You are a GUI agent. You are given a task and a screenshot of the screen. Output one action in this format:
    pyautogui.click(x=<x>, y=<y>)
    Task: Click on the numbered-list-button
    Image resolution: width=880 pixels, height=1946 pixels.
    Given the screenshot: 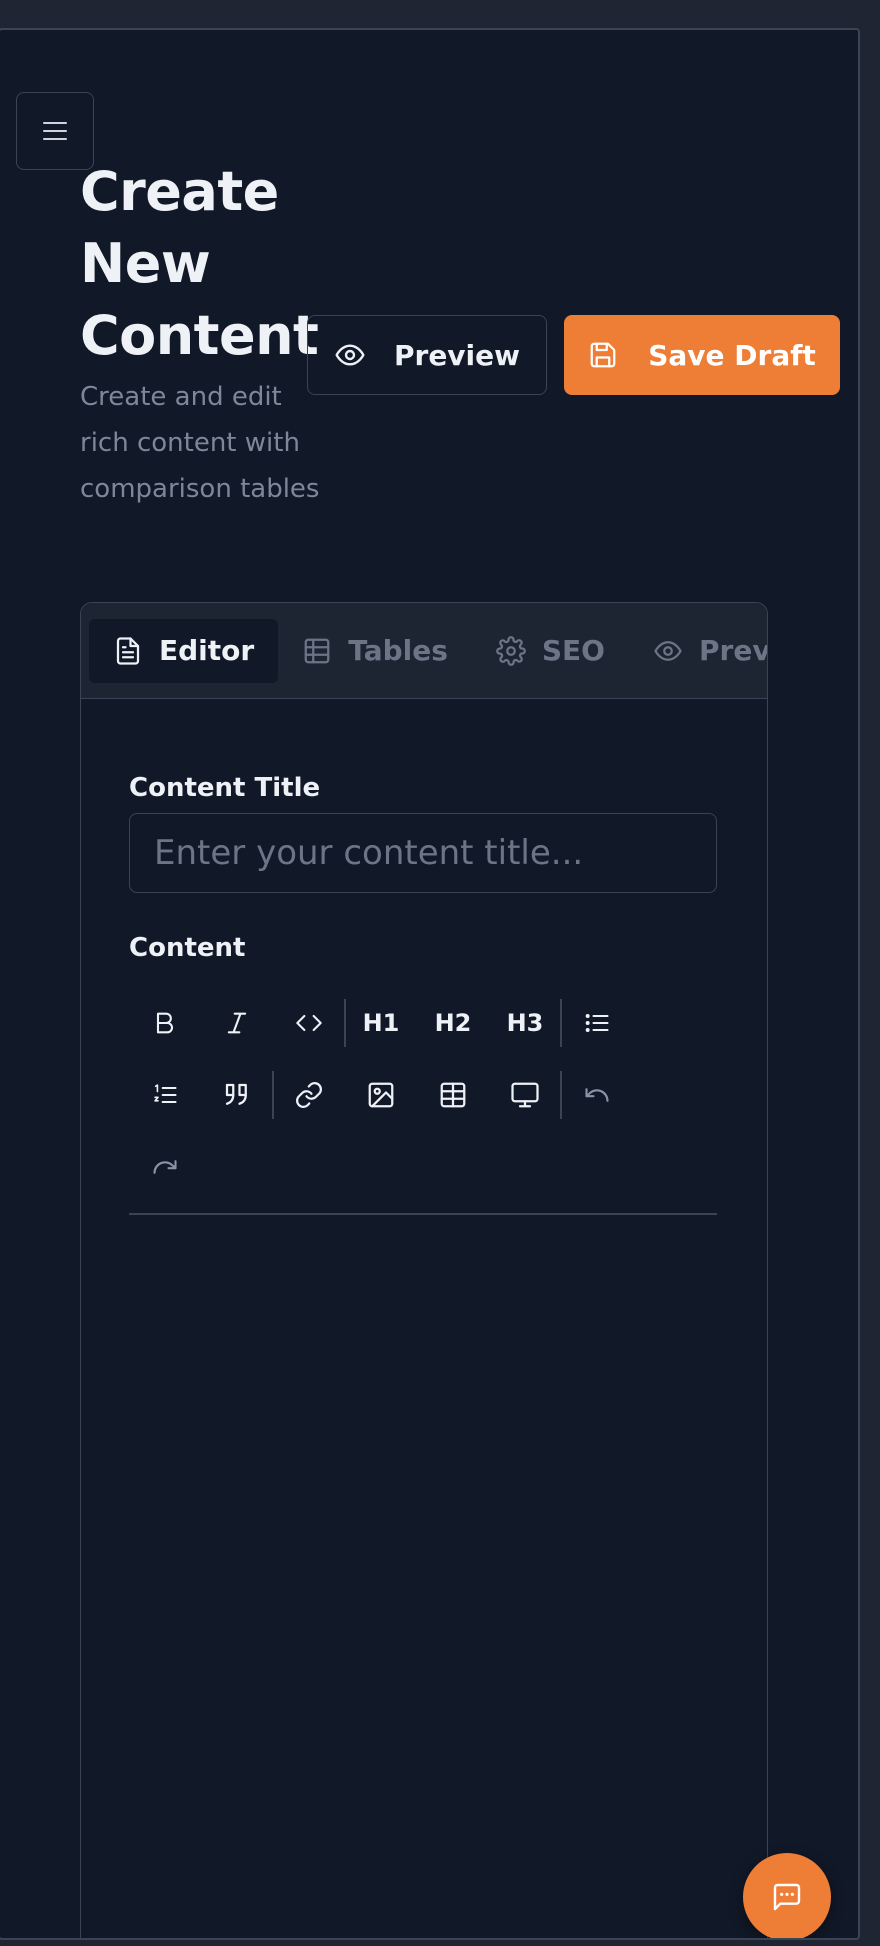 What is the action you would take?
    pyautogui.click(x=165, y=1095)
    